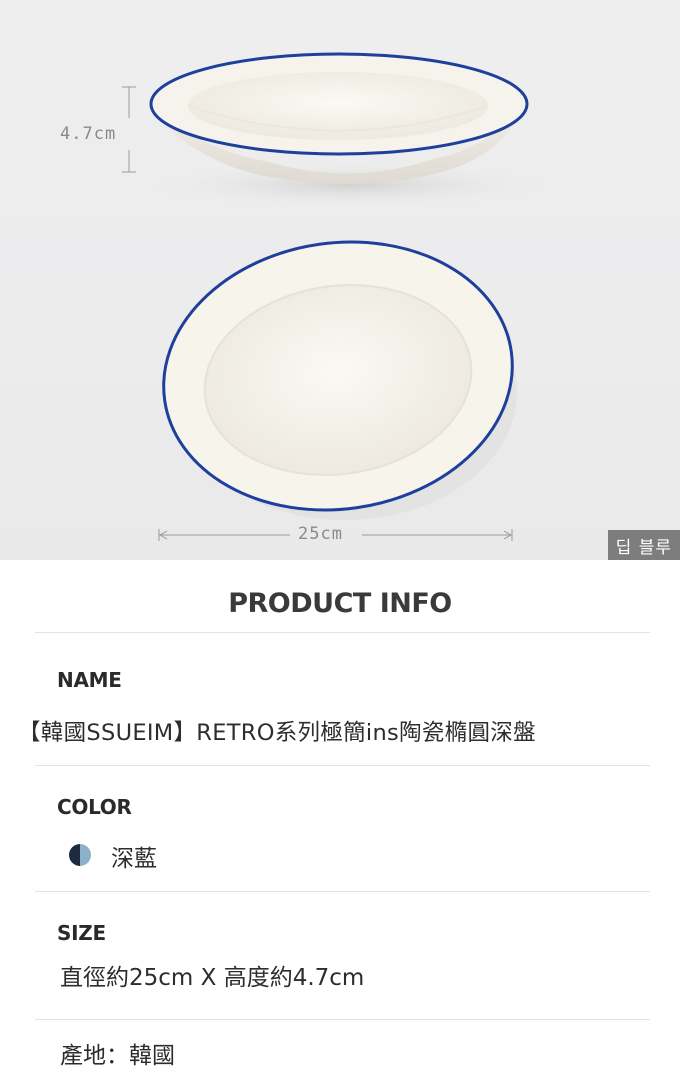  What do you see at coordinates (81, 933) in the screenshot?
I see `size-label: SIZE` at bounding box center [81, 933].